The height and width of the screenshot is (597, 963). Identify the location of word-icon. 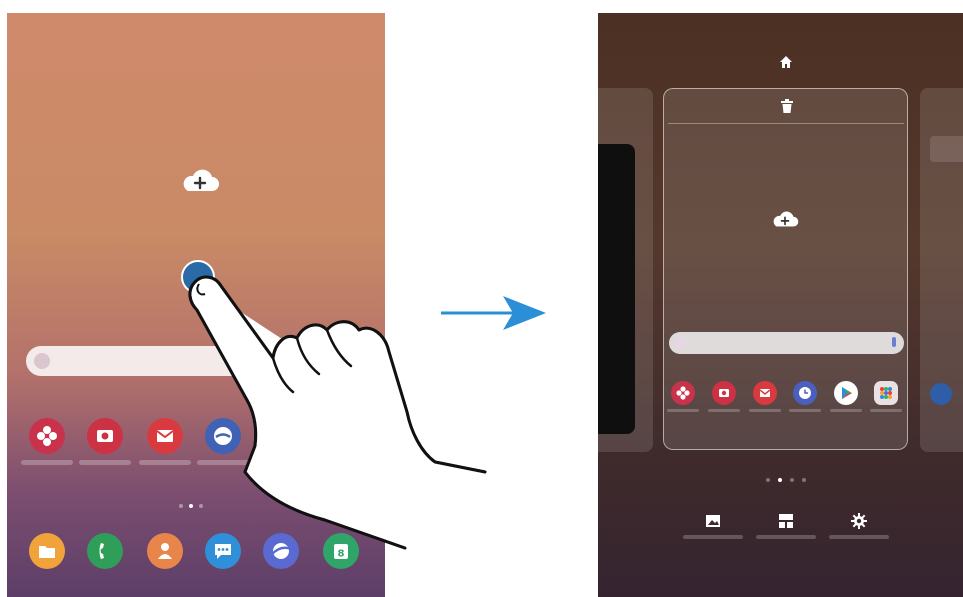
(941, 394).